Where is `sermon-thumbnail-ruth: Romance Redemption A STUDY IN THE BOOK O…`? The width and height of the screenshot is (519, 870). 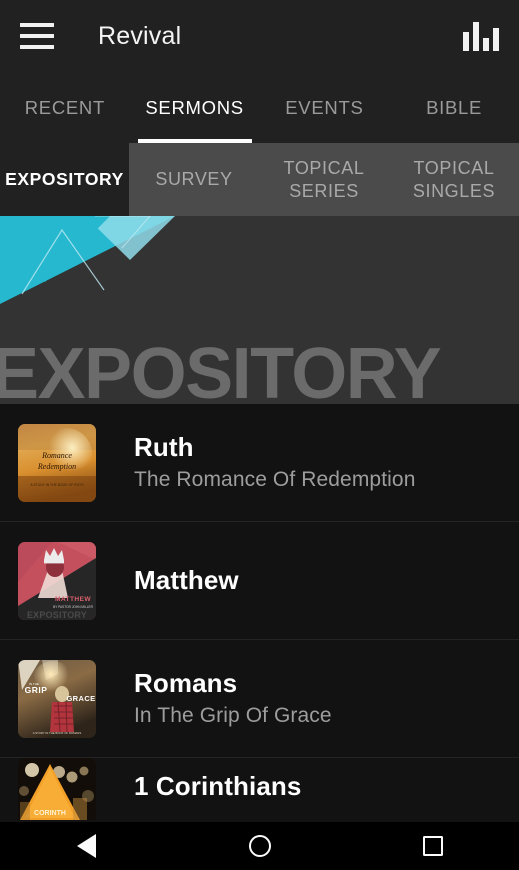
sermon-thumbnail-ruth: Romance Redemption A STUDY IN THE BOOK O… is located at coordinates (57, 462).